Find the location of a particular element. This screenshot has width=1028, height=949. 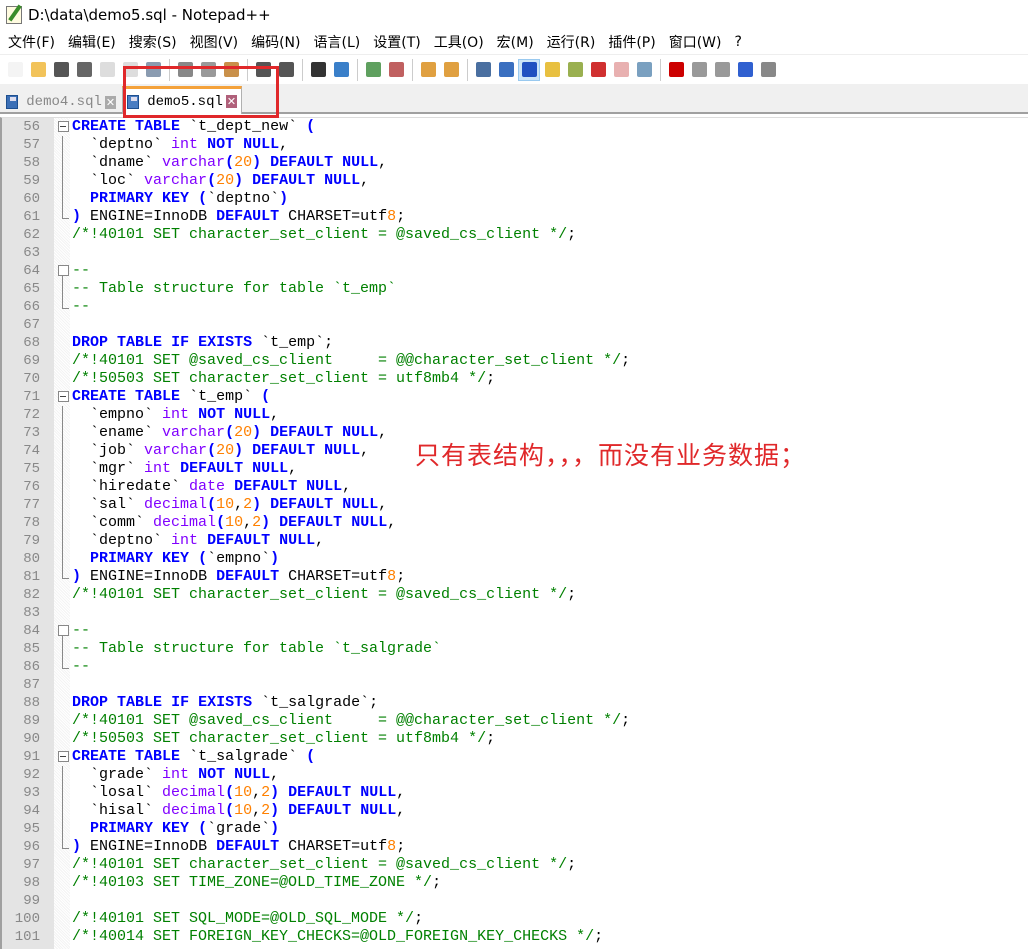

menu-item: 语言(L) is located at coordinates (337, 42).